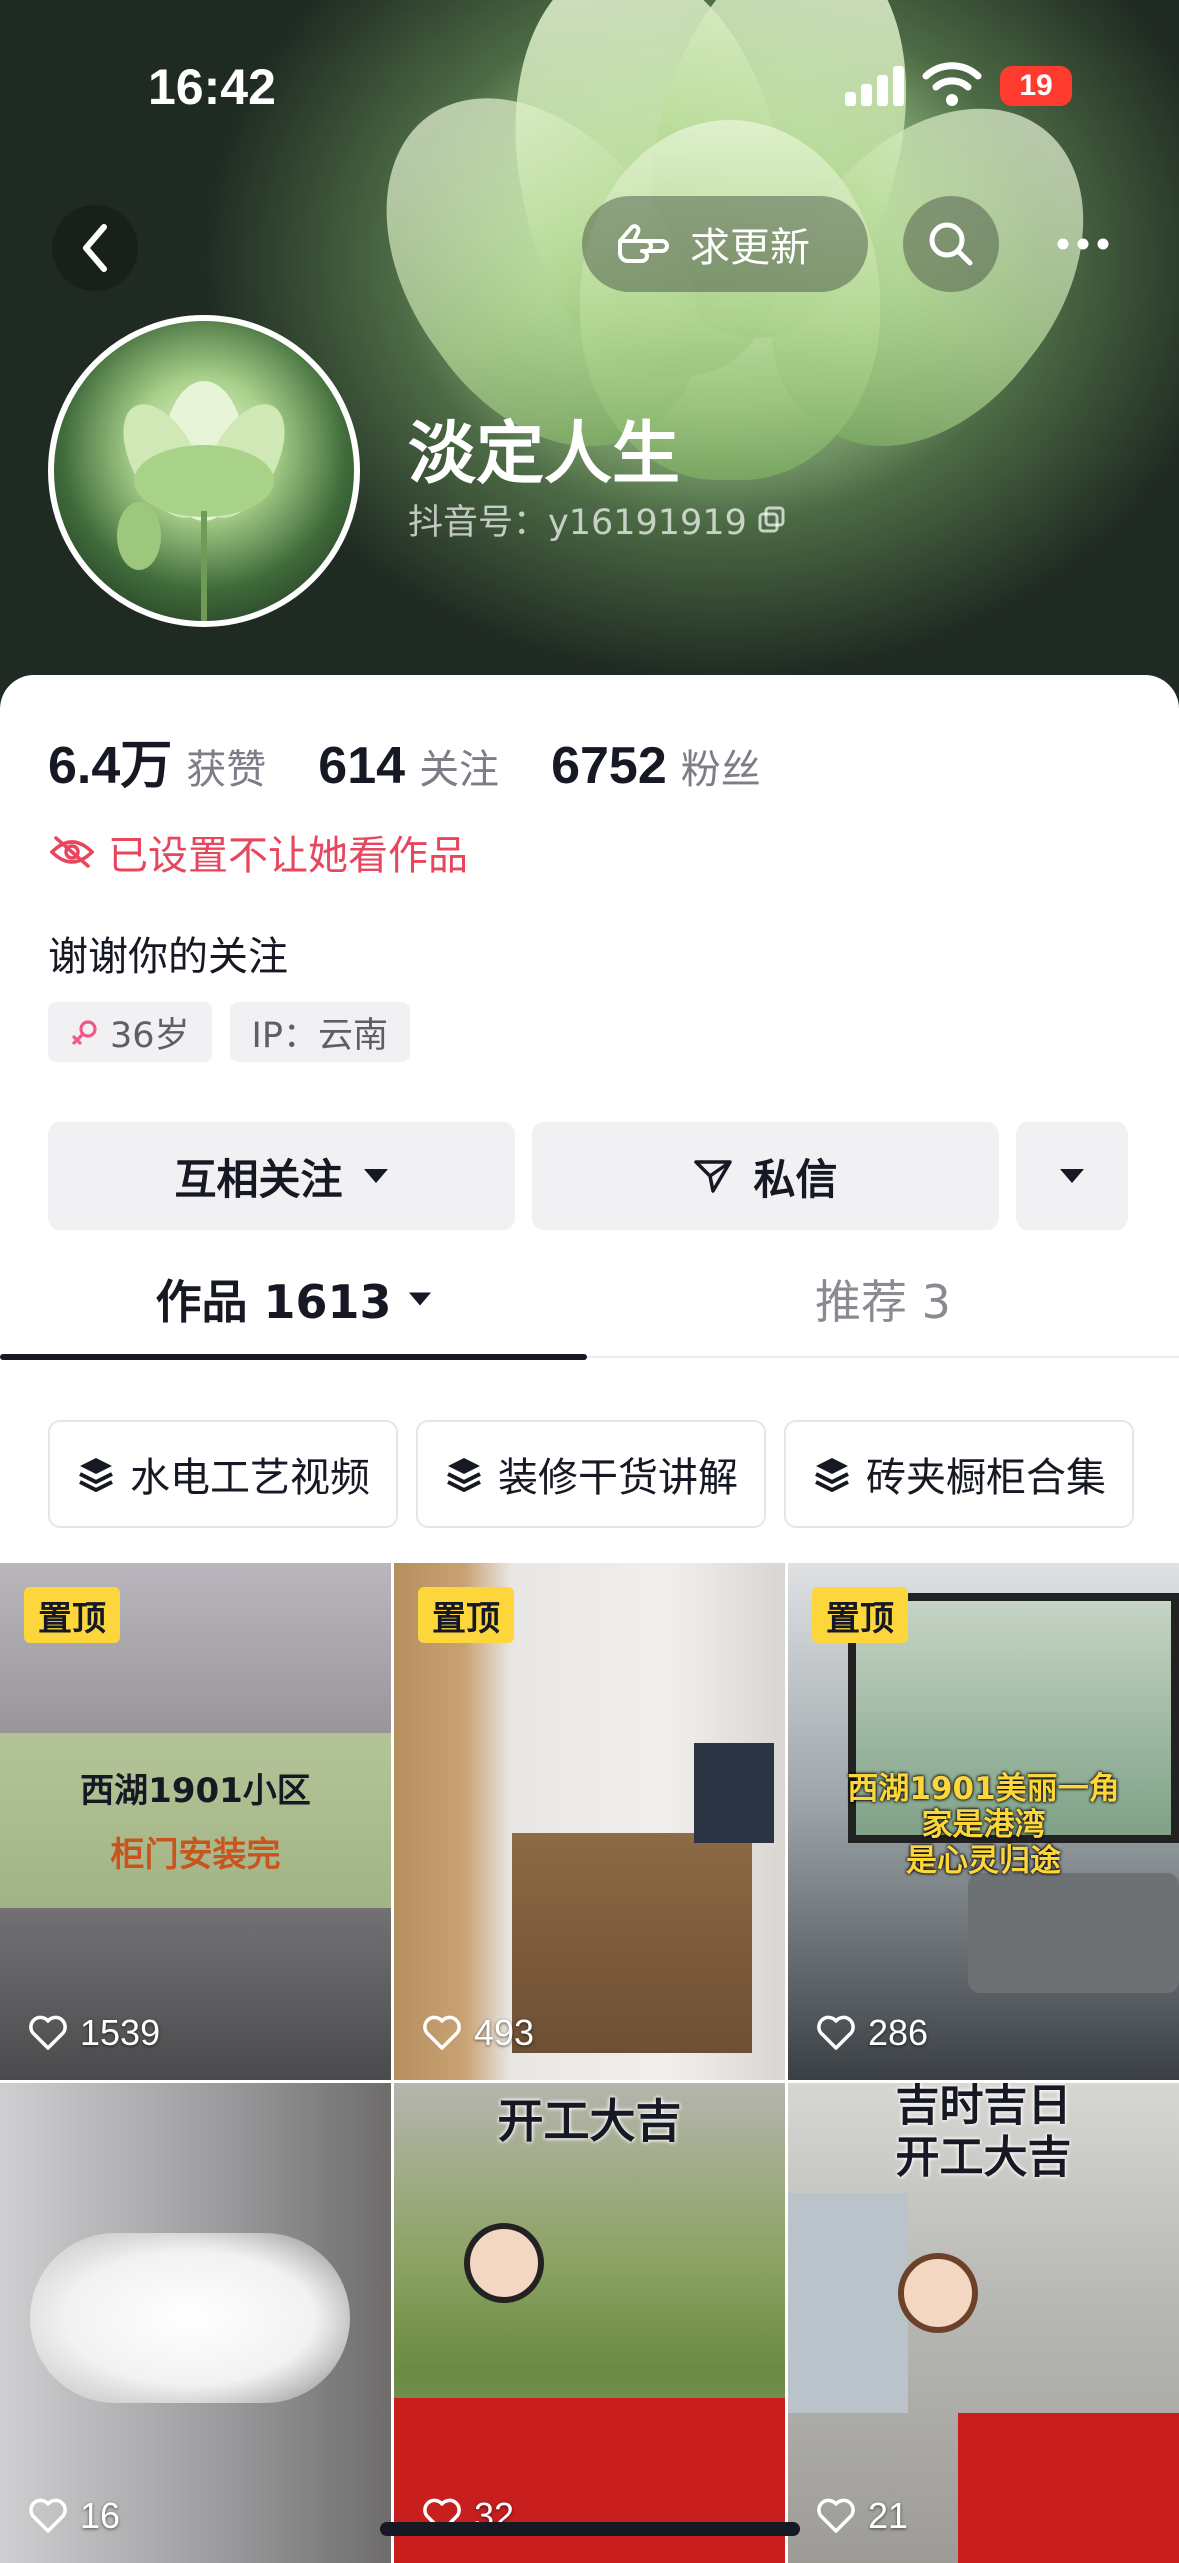 This screenshot has height=2563, width=1179. I want to click on collection-chip: 砖夹橱柜合集, so click(959, 1474).